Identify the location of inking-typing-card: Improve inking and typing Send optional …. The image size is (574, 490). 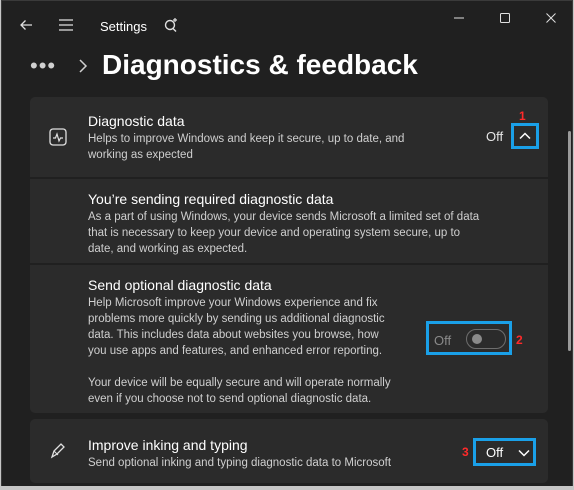
(289, 451).